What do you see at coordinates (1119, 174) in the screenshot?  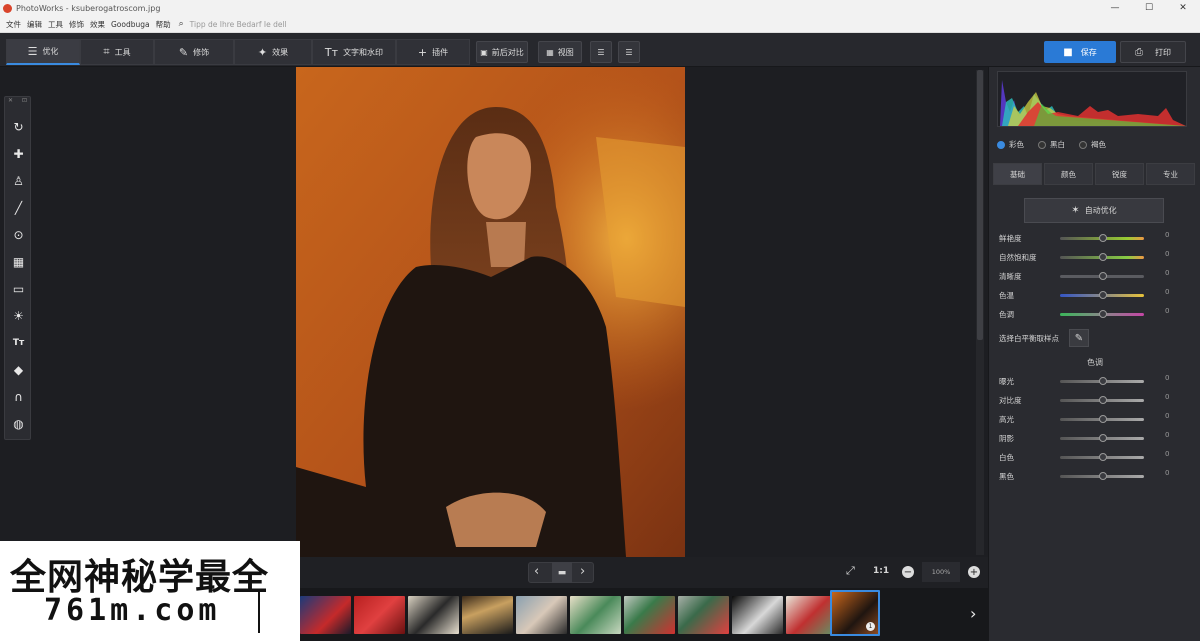 I see `tab-sharpness: 锐度` at bounding box center [1119, 174].